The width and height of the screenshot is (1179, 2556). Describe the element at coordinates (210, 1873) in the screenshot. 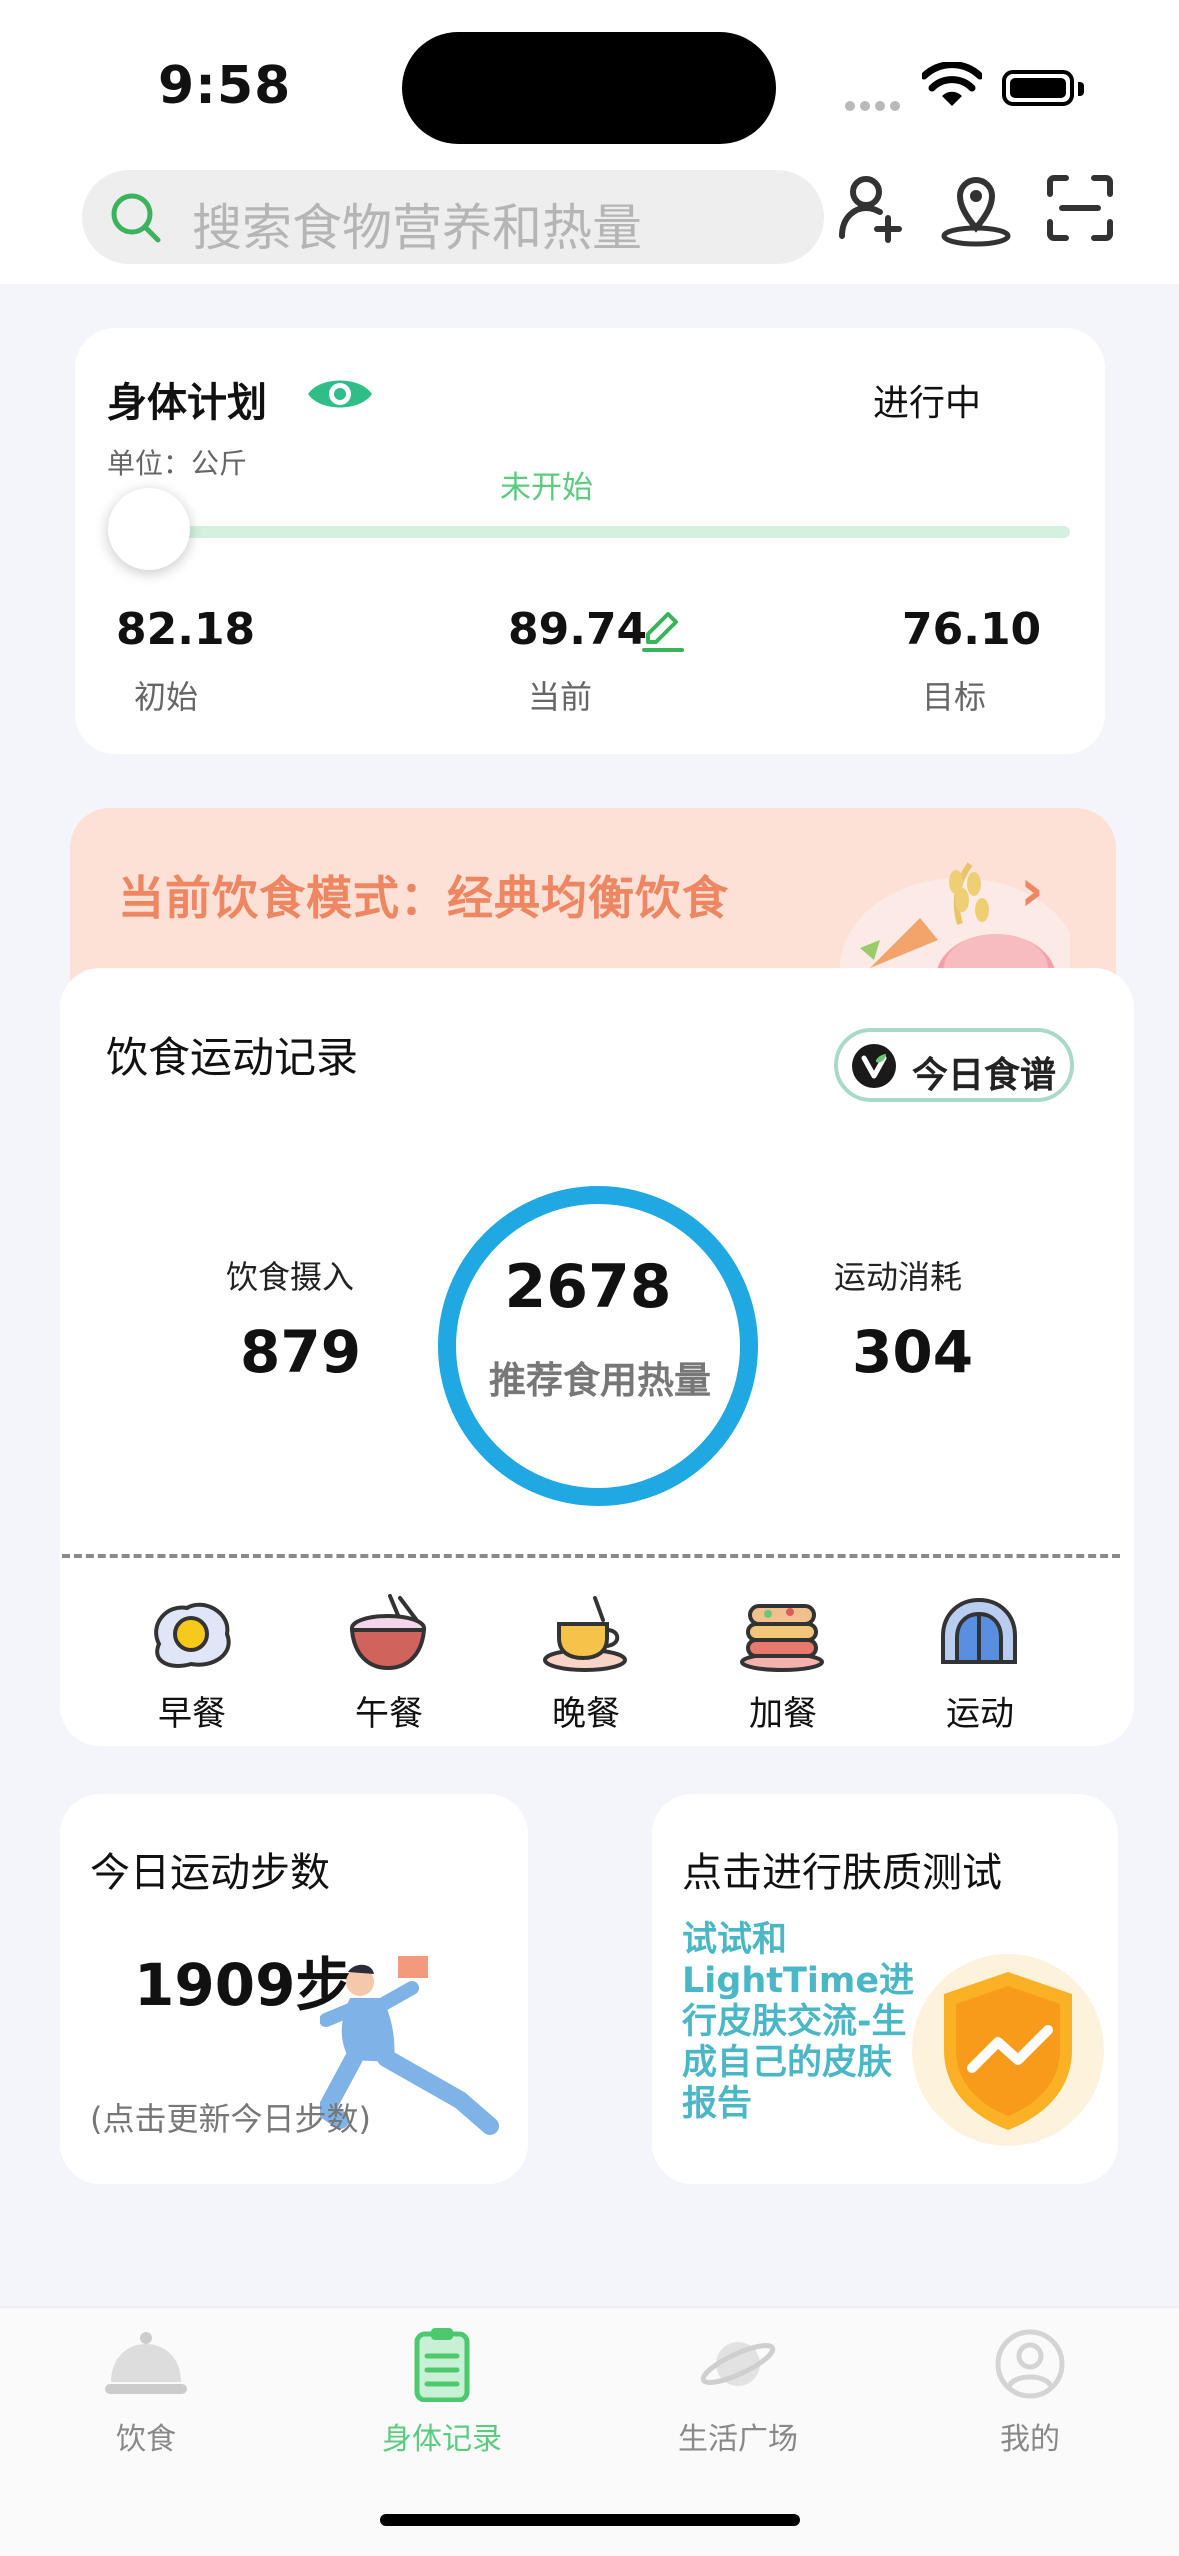

I see `steps-title: 今日运动步数` at that location.